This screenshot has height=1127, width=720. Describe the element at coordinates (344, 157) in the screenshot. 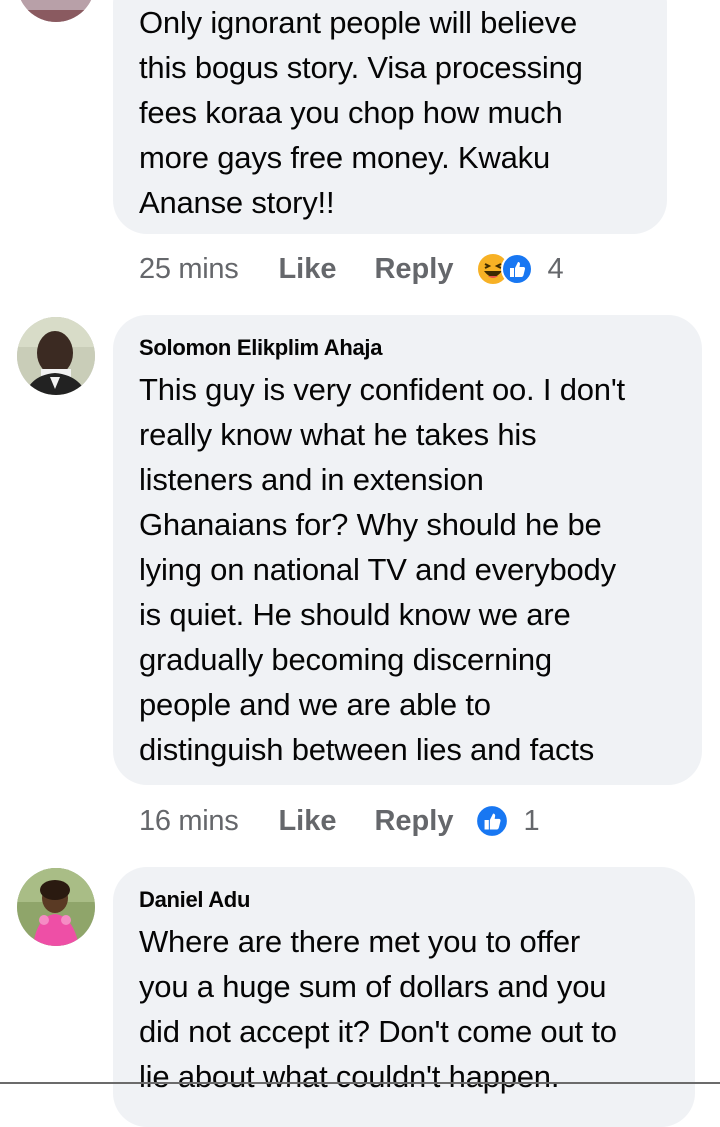

I see `comment-text-line: more gays free money. Kwaku` at that location.